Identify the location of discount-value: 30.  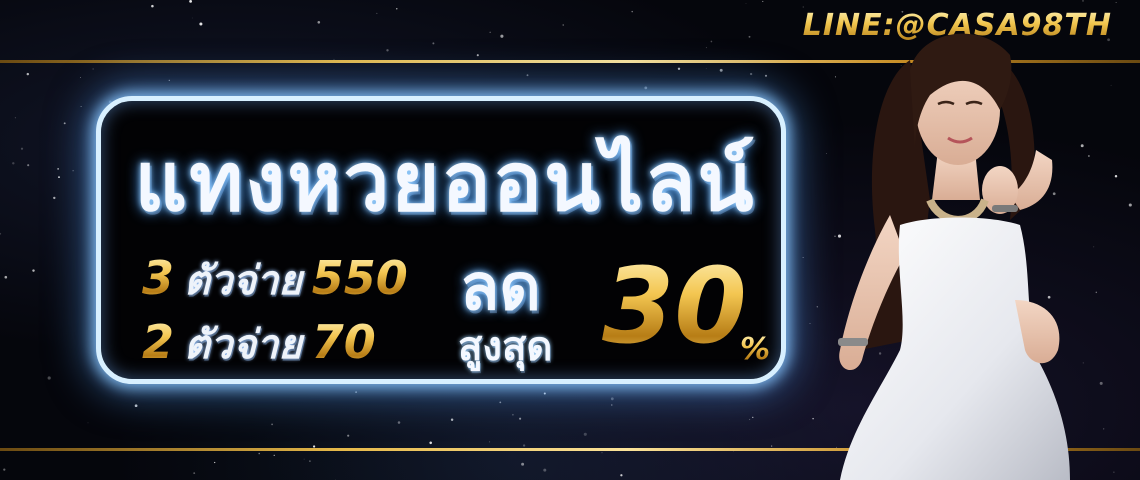
(674, 306).